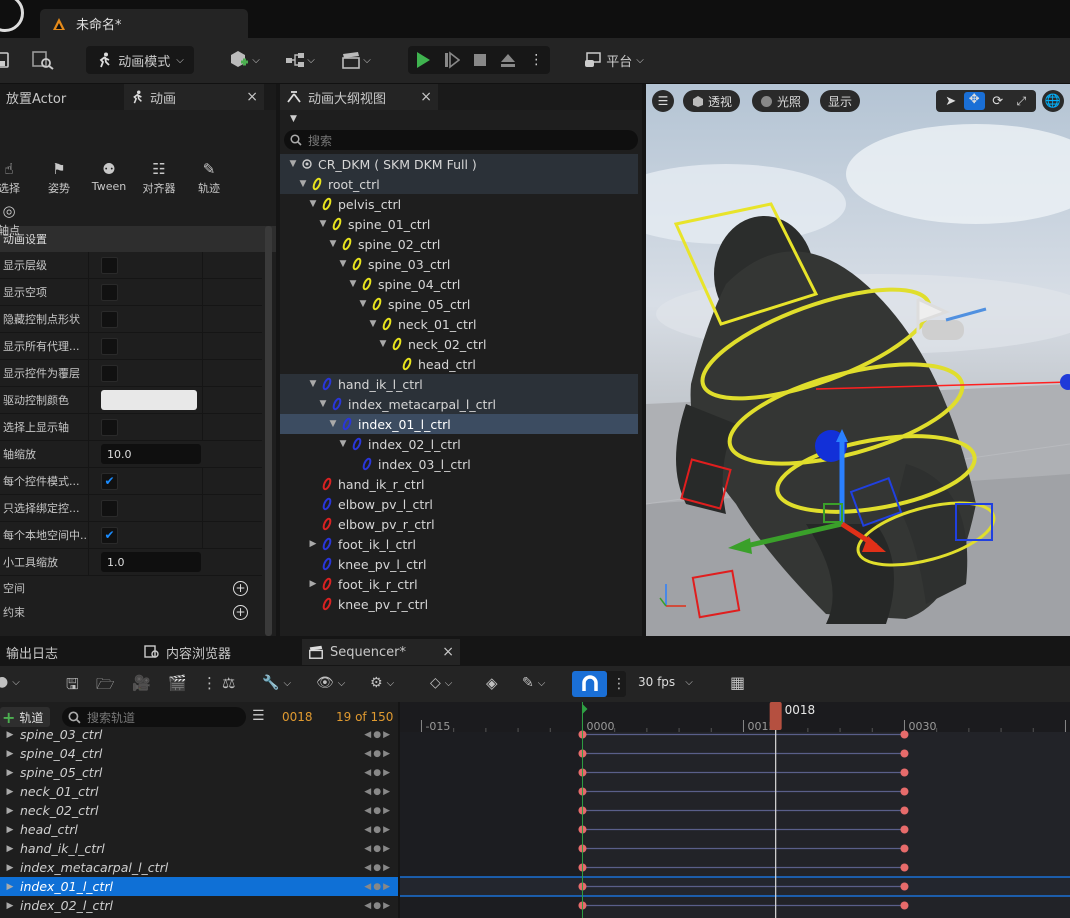 The height and width of the screenshot is (918, 1070). I want to click on track-row: ▶ spine_03_ctrl ◀●▶, so click(199, 734).